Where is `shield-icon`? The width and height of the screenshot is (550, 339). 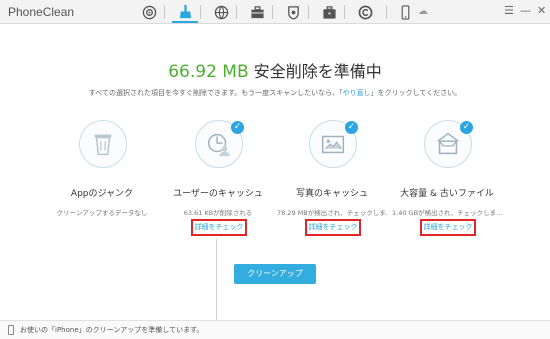 shield-icon is located at coordinates (293, 12).